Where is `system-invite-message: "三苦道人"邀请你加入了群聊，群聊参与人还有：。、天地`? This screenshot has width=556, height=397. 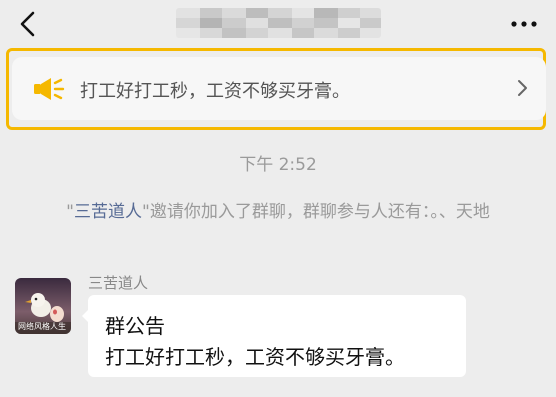 system-invite-message: "三苦道人"邀请你加入了群聊，群聊参与人还有：。、天地 is located at coordinates (278, 212).